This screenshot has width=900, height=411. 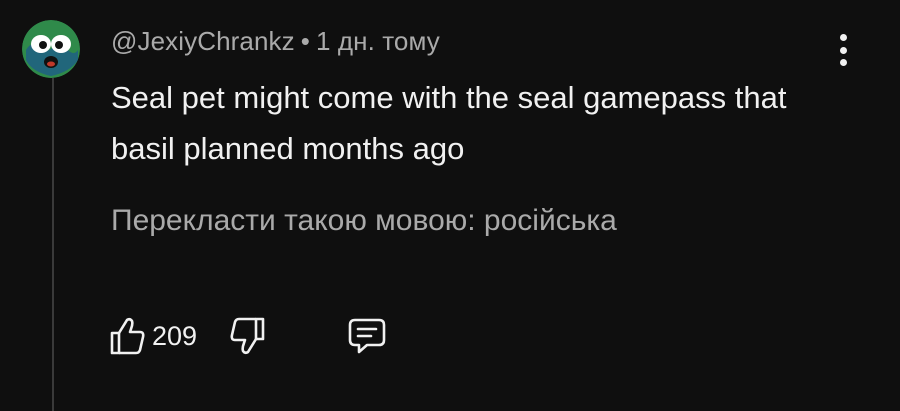 I want to click on reply-comment-icon, so click(x=367, y=336).